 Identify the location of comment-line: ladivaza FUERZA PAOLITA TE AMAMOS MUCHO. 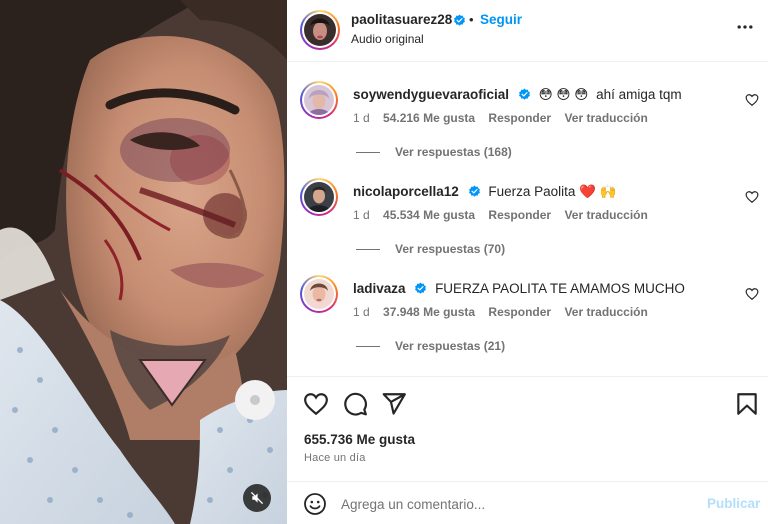
(519, 288).